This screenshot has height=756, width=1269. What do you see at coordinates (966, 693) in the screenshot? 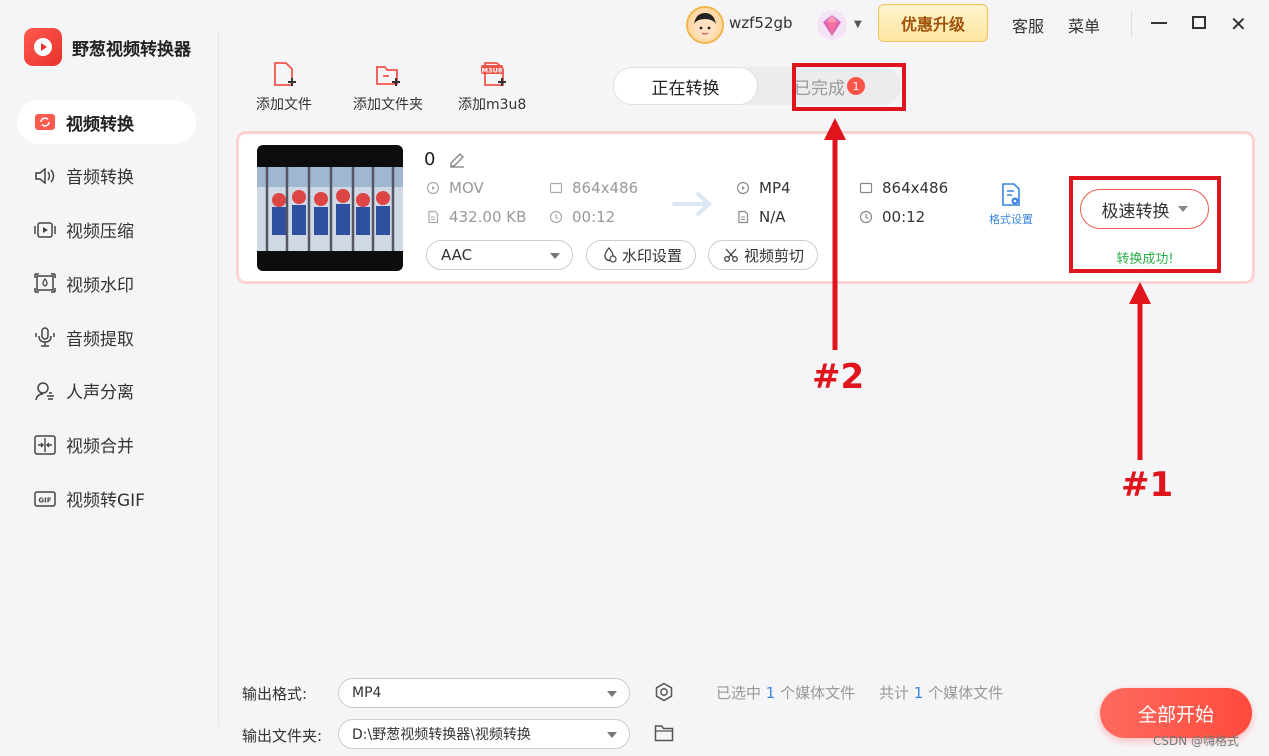
I see `total-suffix: 个媒体文件` at bounding box center [966, 693].